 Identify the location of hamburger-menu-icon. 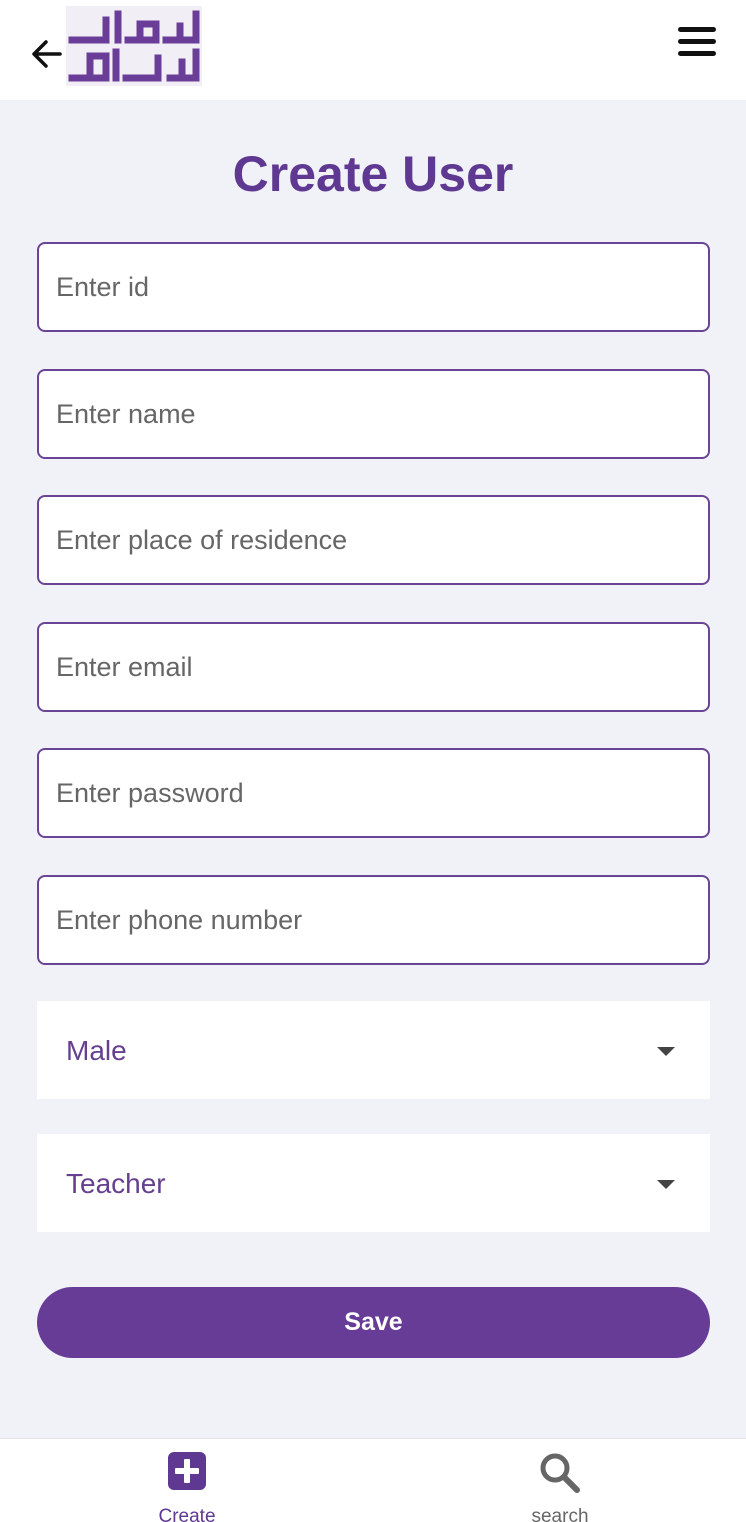
(697, 41).